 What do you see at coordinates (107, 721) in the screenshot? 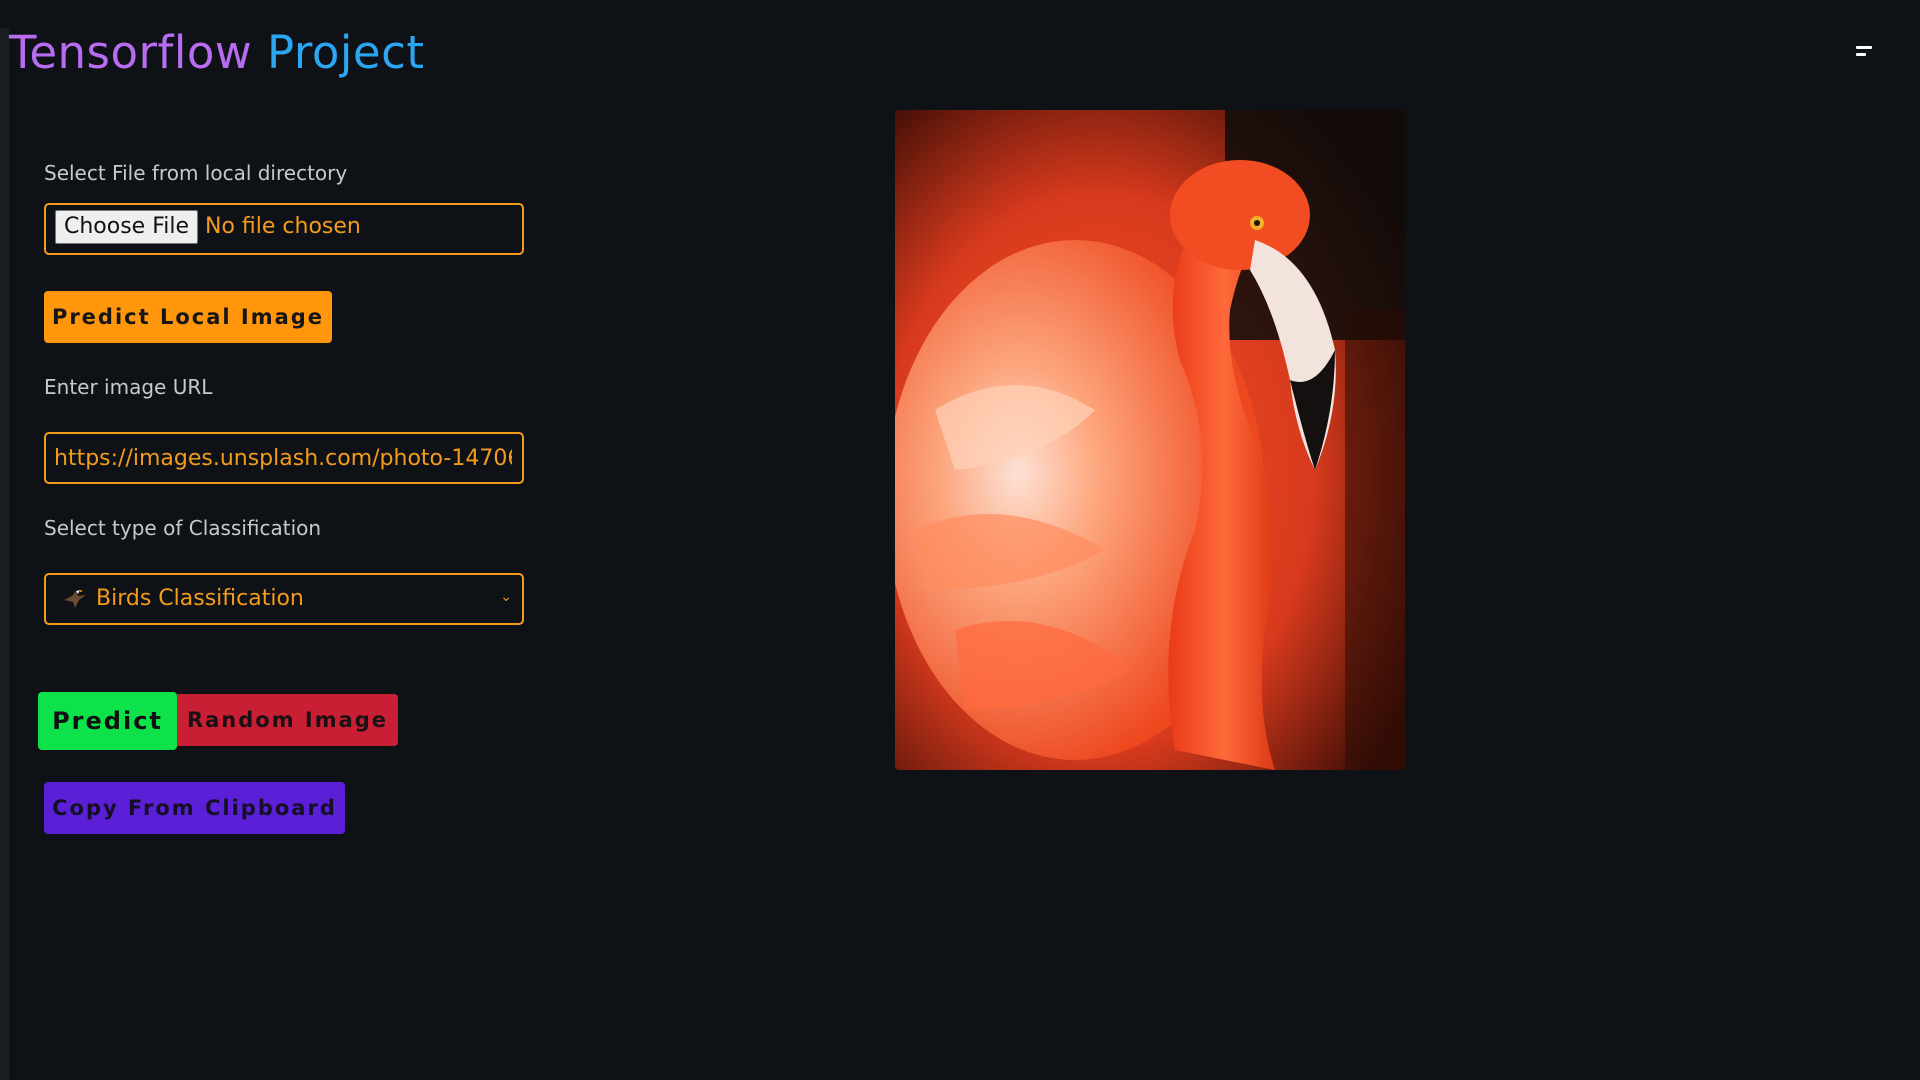
I see `predict-button: Predict` at bounding box center [107, 721].